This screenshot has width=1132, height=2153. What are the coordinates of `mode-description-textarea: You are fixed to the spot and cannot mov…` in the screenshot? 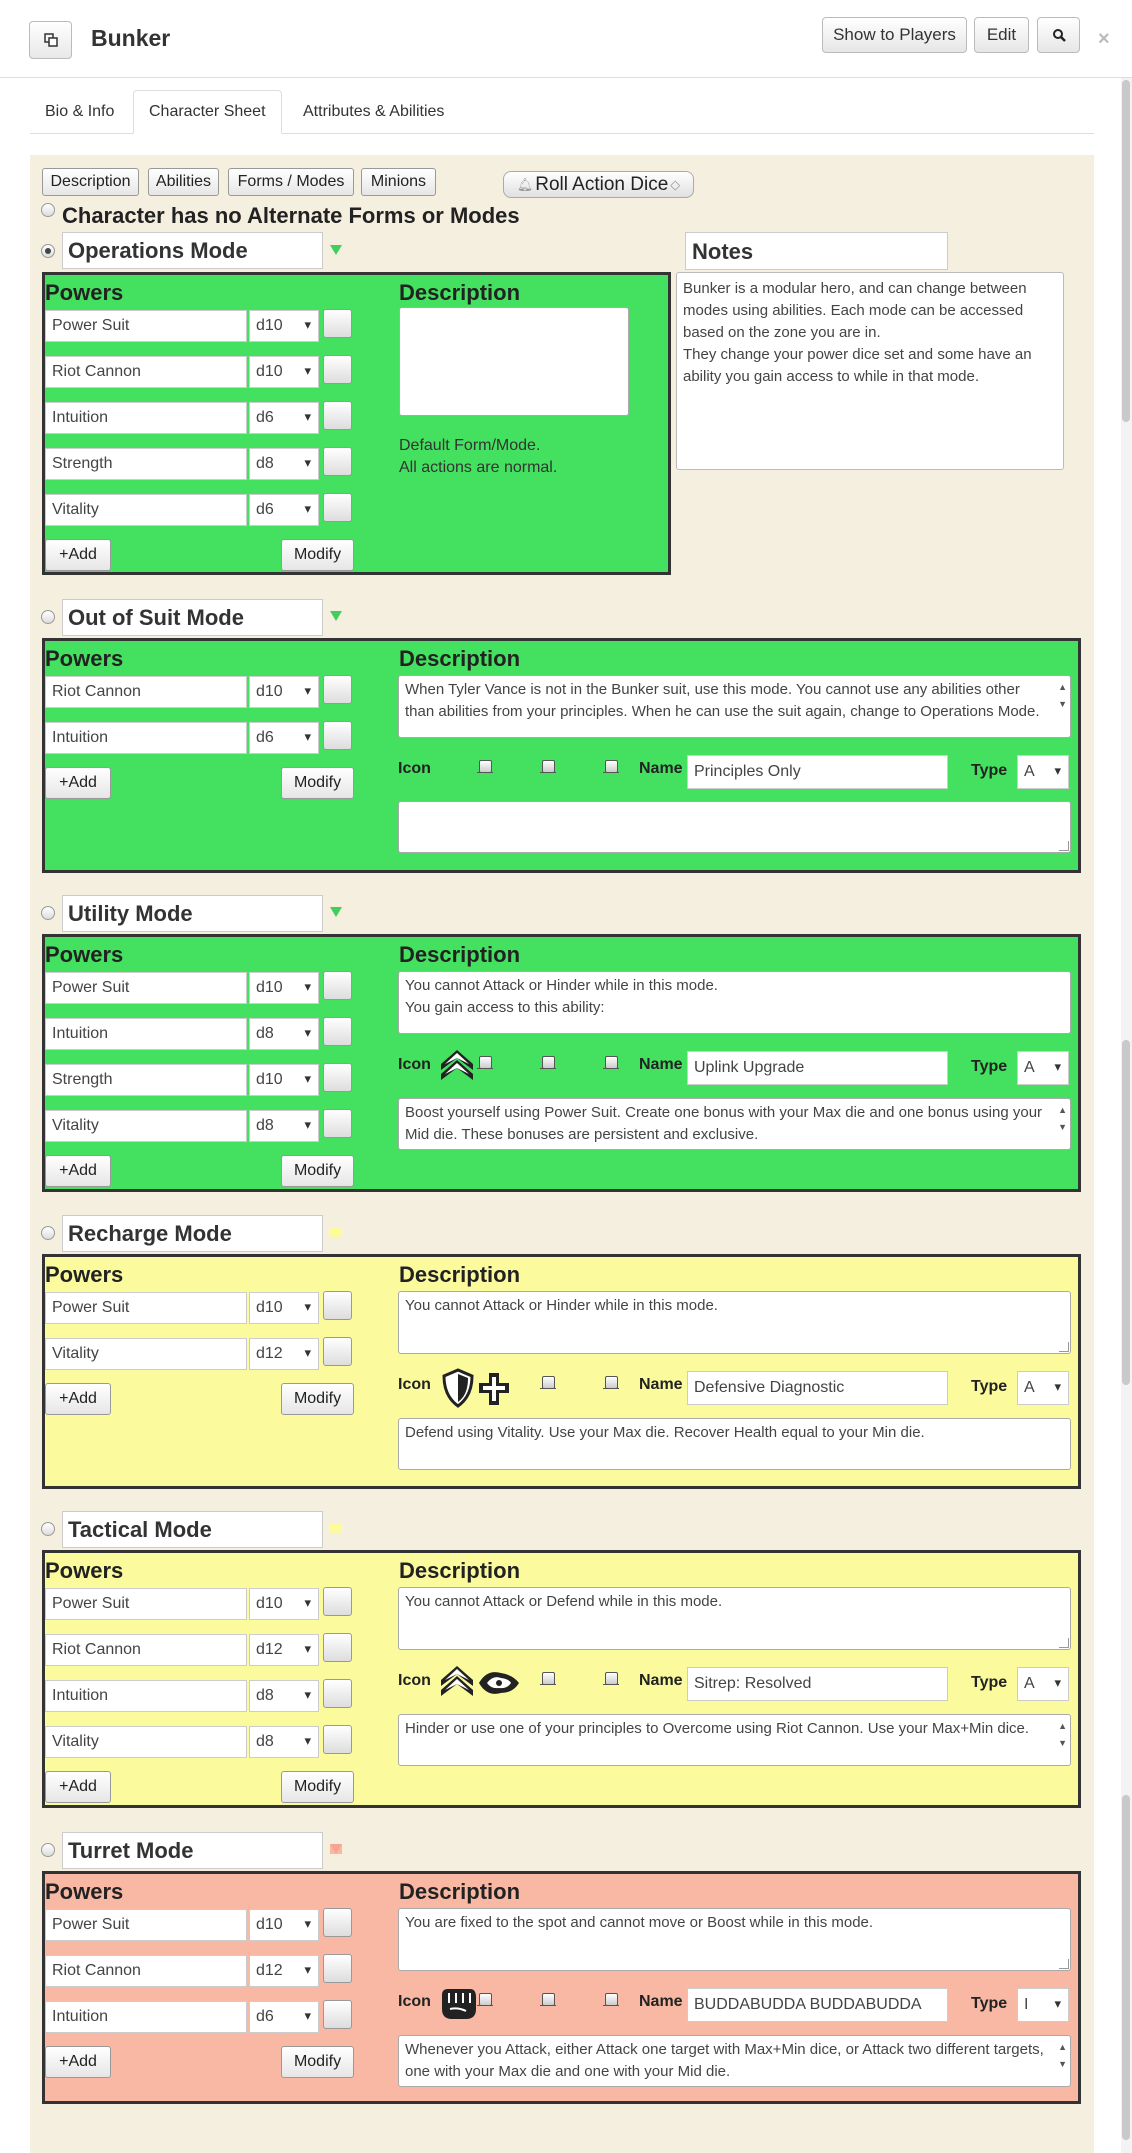 It's located at (734, 1939).